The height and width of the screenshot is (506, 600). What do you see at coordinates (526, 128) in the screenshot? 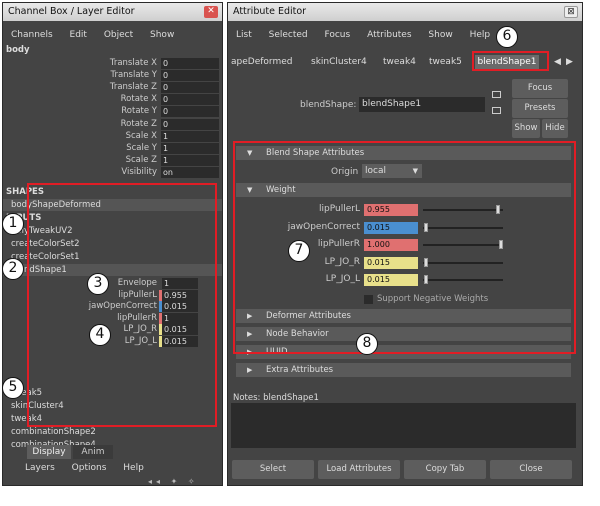
I see `show-button: Show` at bounding box center [526, 128].